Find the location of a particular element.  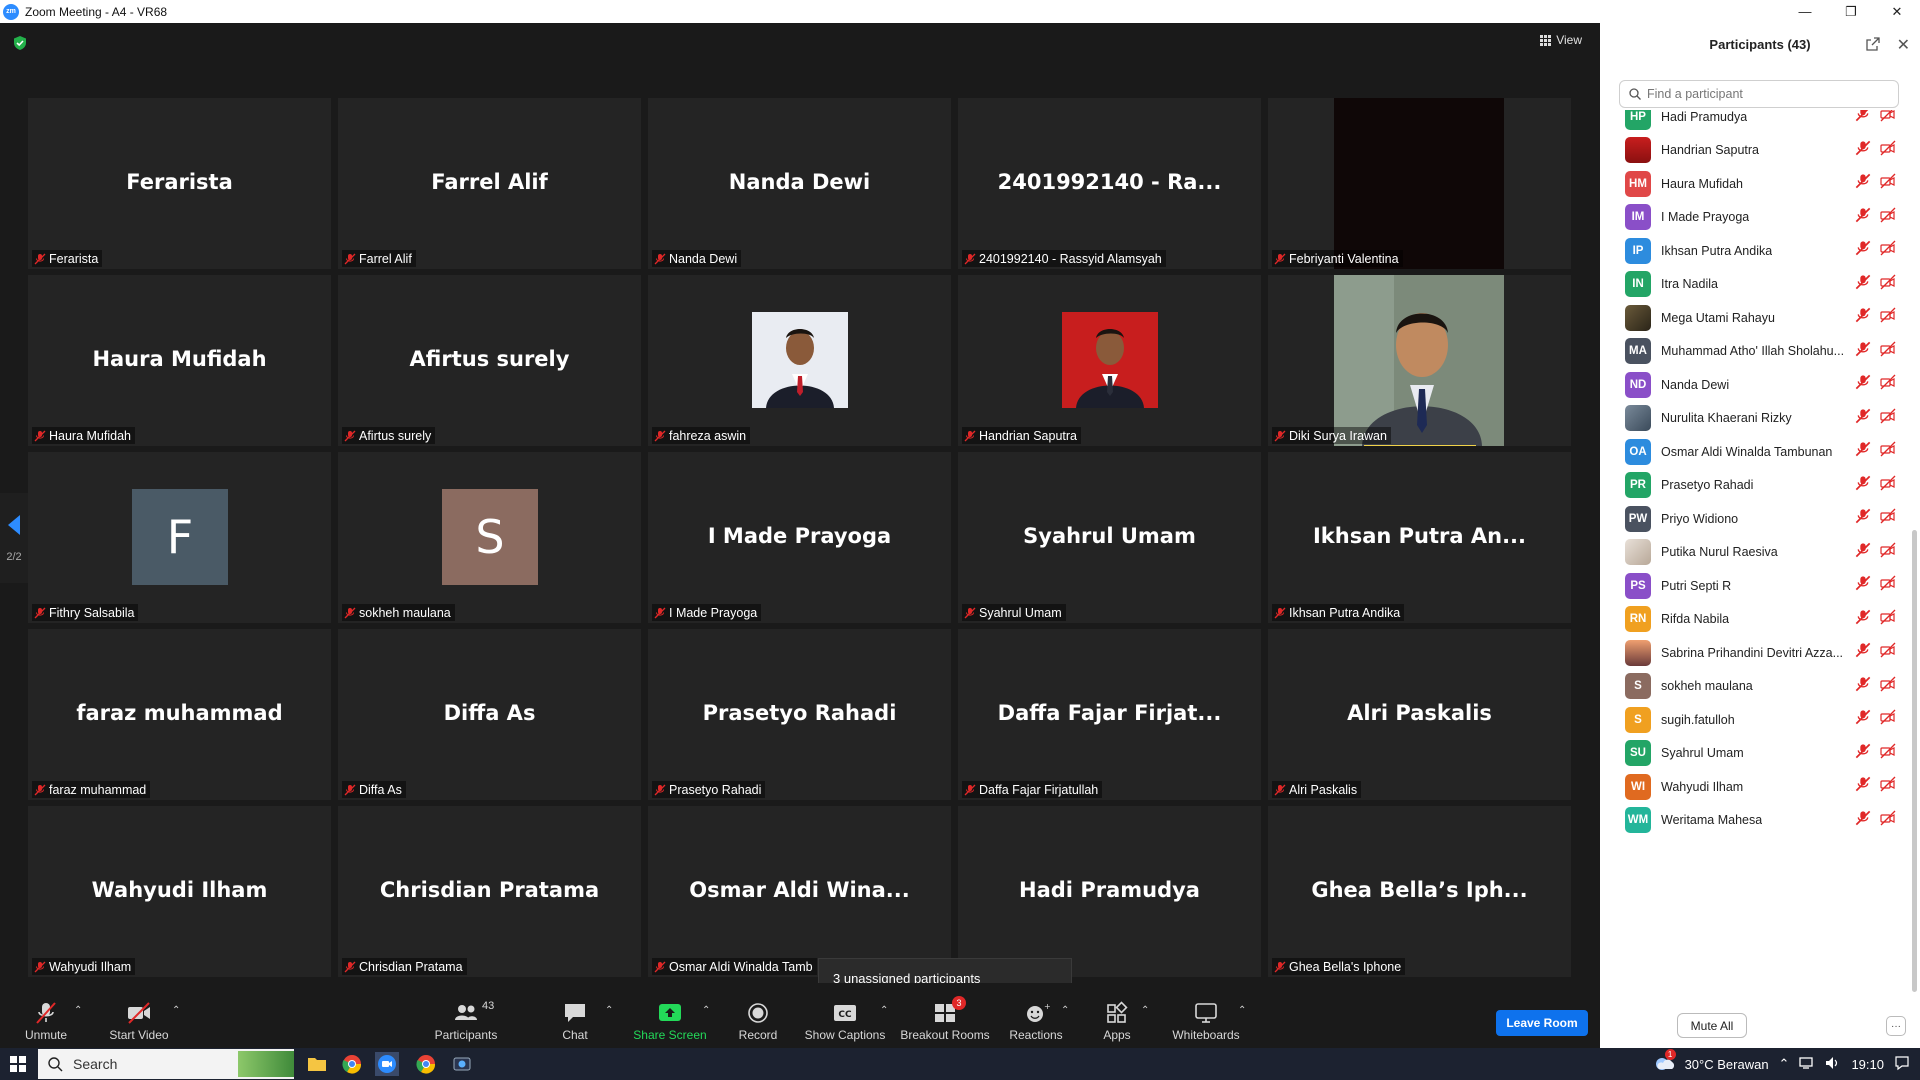

windows-start-icon is located at coordinates (18, 1064).